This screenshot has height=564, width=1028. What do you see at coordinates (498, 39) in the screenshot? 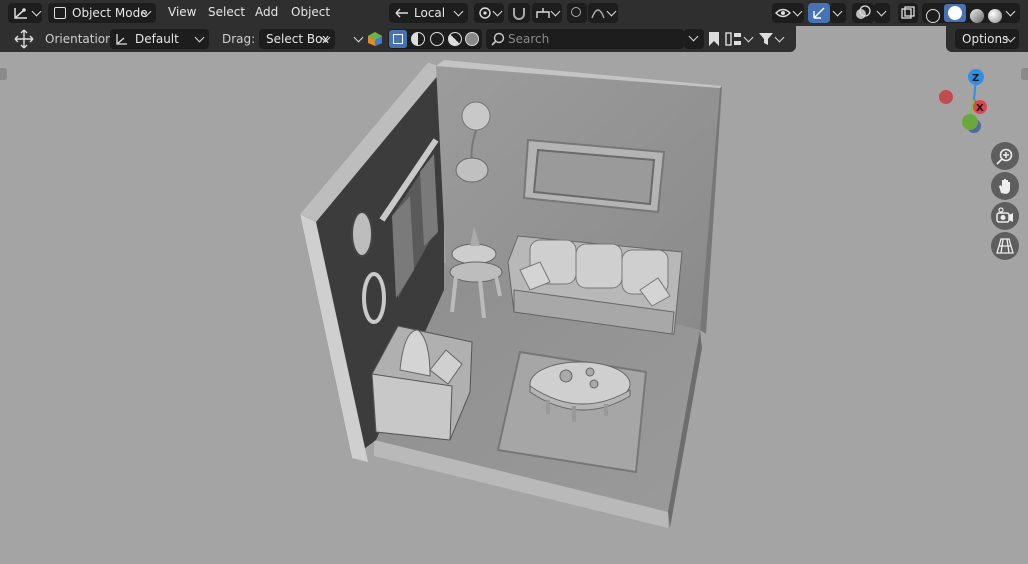
I see `search-icon` at bounding box center [498, 39].